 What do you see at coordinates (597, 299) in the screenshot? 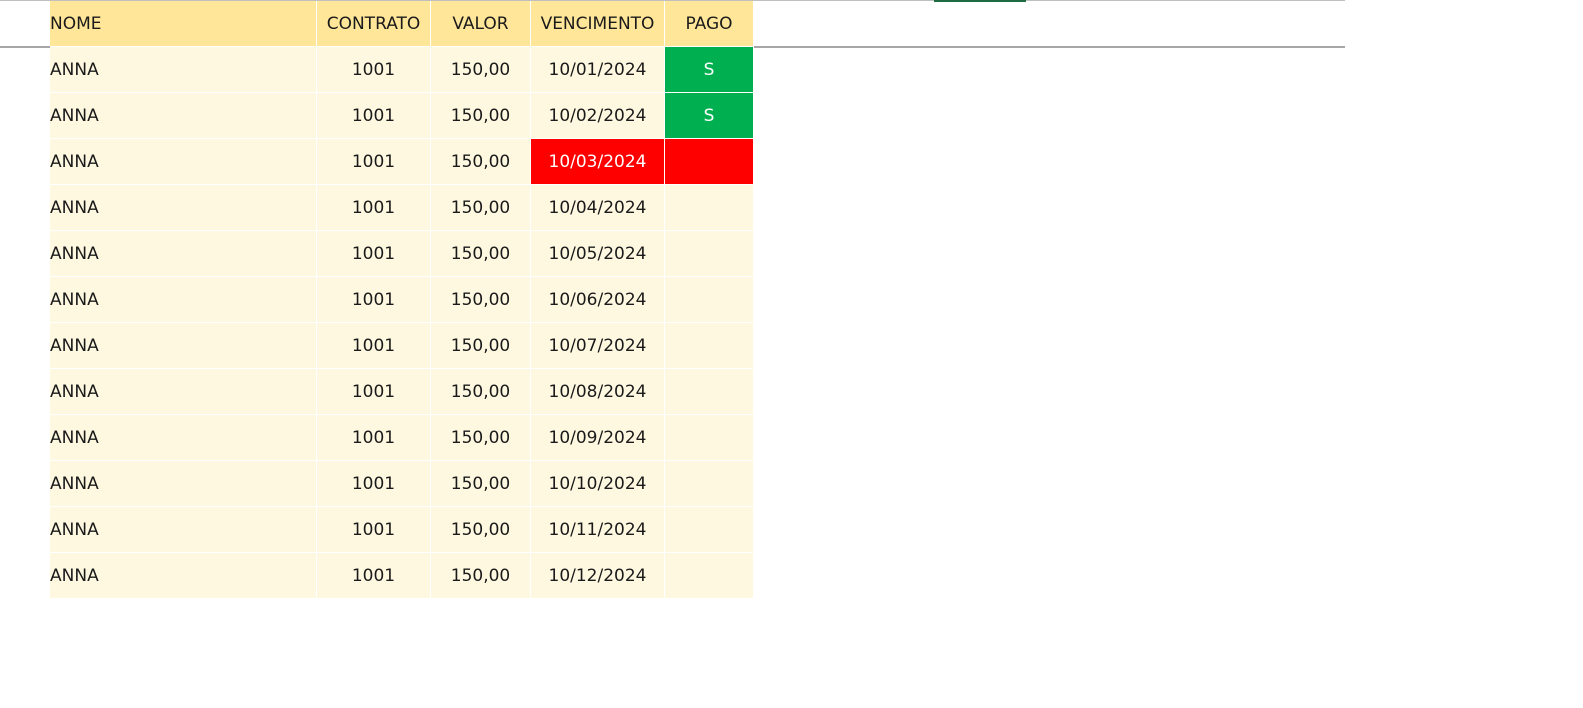
I see `cell-vencimento: 10/06/2024` at bounding box center [597, 299].